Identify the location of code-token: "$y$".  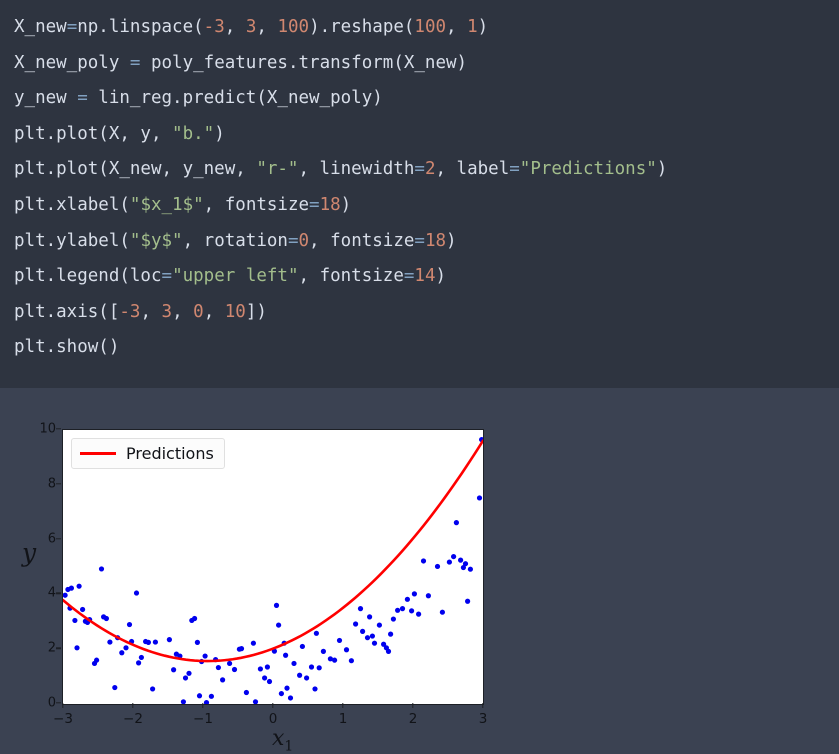
(156, 240).